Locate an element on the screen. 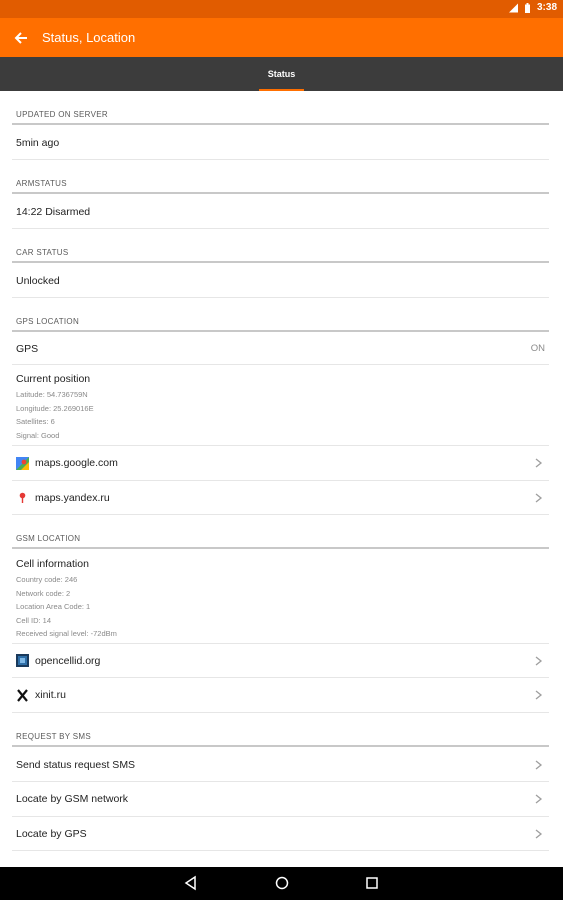 The image size is (563, 900). tab-label: Status is located at coordinates (281, 74).